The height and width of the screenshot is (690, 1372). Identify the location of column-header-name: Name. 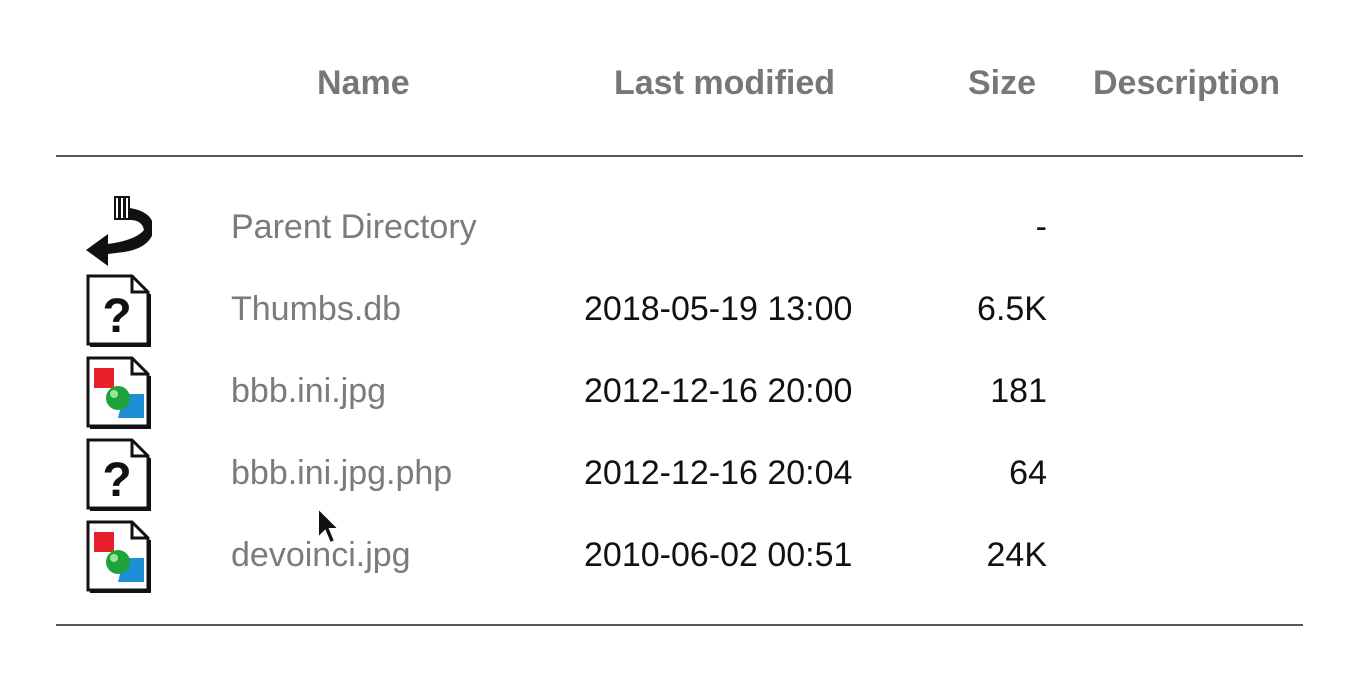
(363, 83).